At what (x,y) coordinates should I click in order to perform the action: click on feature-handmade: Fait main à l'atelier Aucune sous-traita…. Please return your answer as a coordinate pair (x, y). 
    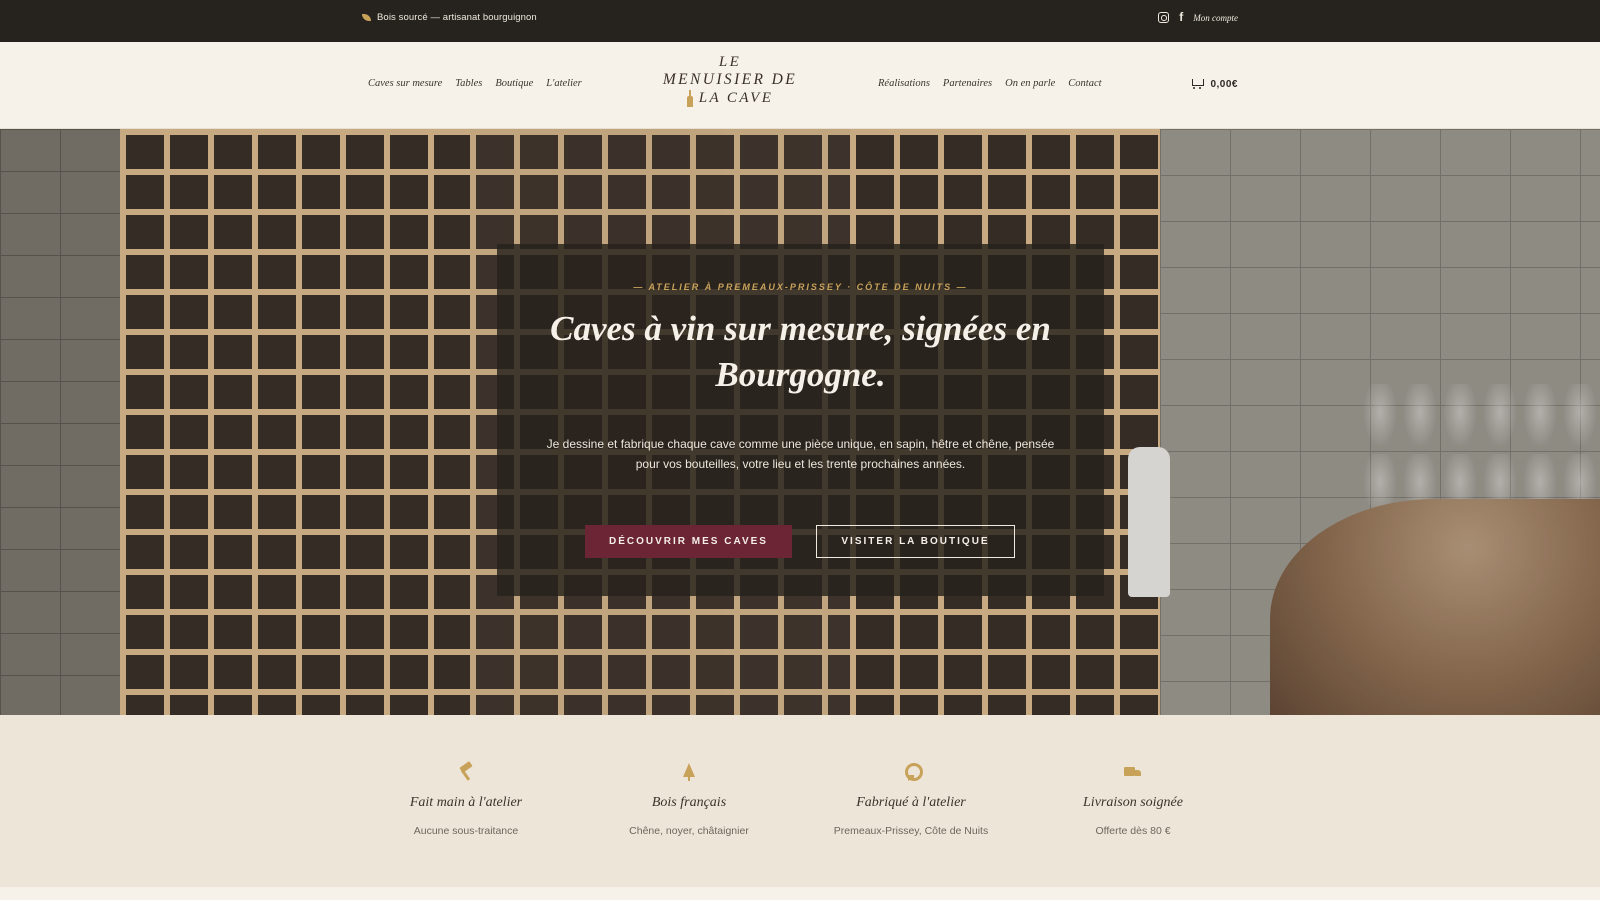
    Looking at the image, I should click on (466, 800).